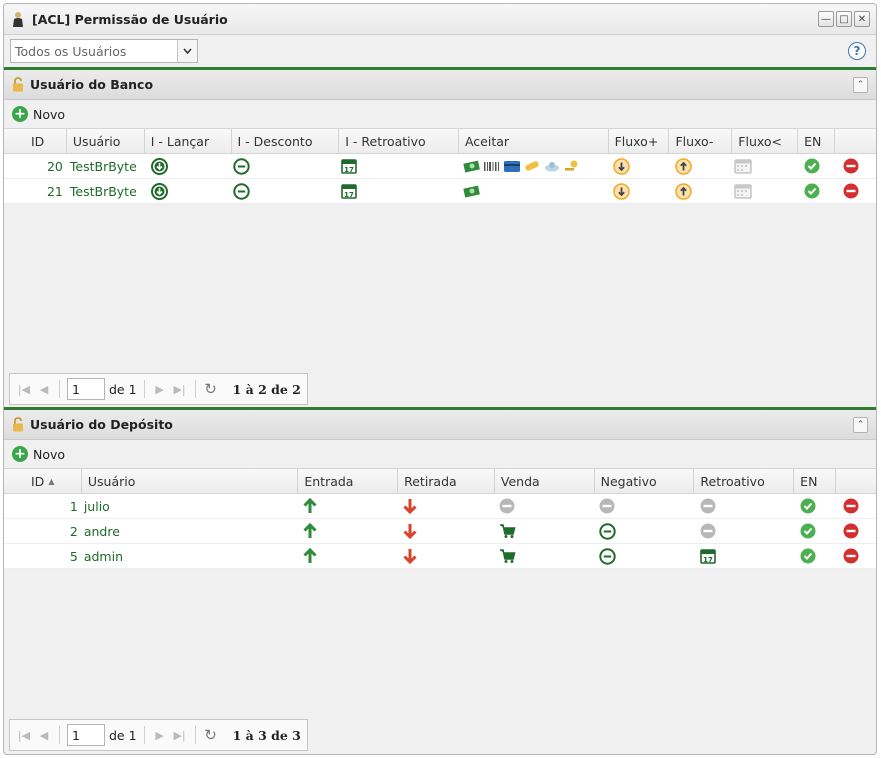 This screenshot has height=758, width=881. Describe the element at coordinates (440, 556) in the screenshot. I see `table-row: 5 admin 17` at that location.